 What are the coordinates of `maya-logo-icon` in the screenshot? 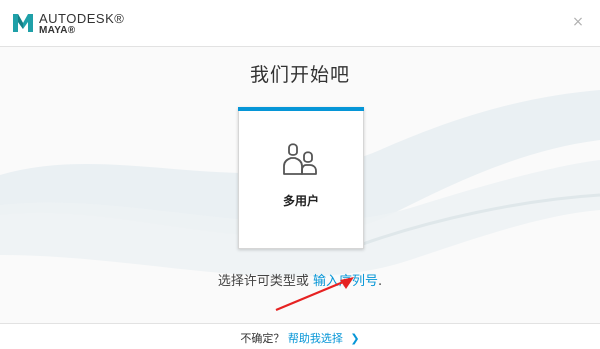 It's located at (23, 23).